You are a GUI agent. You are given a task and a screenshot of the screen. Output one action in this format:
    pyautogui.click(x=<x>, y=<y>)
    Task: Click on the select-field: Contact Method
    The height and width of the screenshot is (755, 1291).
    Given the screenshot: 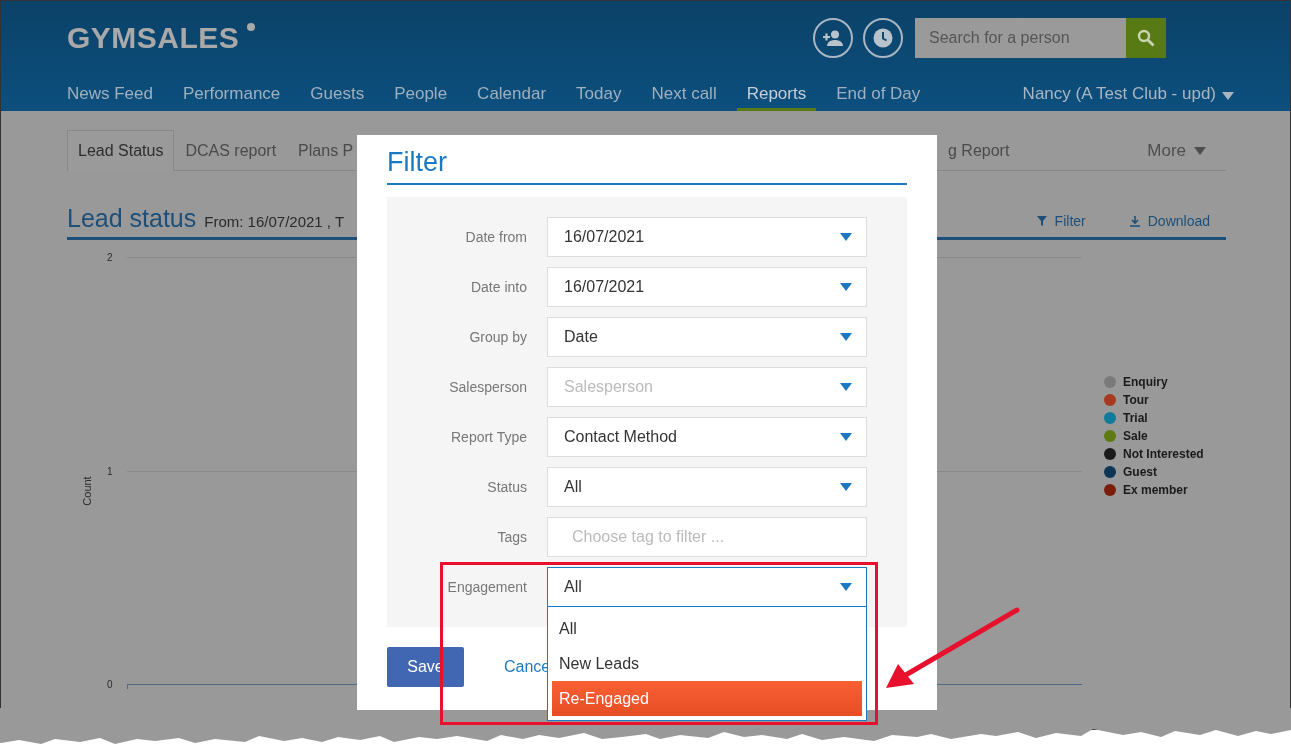 What is the action you would take?
    pyautogui.click(x=707, y=437)
    